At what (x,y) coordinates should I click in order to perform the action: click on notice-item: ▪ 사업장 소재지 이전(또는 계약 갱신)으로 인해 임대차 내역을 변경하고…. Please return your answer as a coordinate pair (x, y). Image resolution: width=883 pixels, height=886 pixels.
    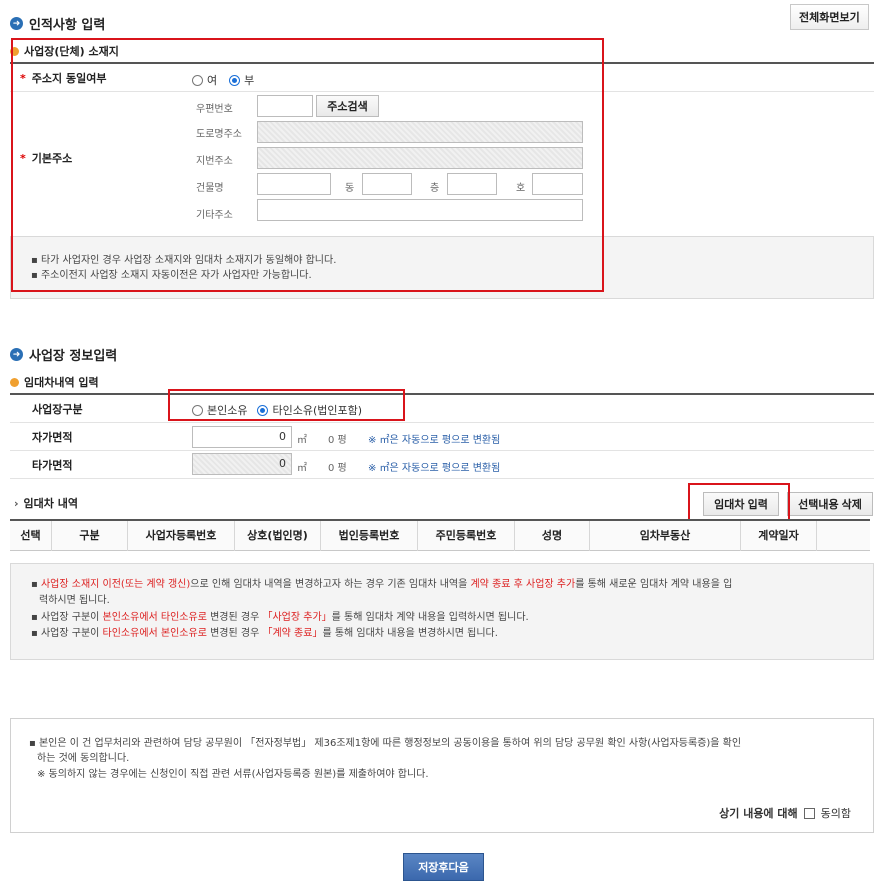
    Looking at the image, I should click on (382, 584).